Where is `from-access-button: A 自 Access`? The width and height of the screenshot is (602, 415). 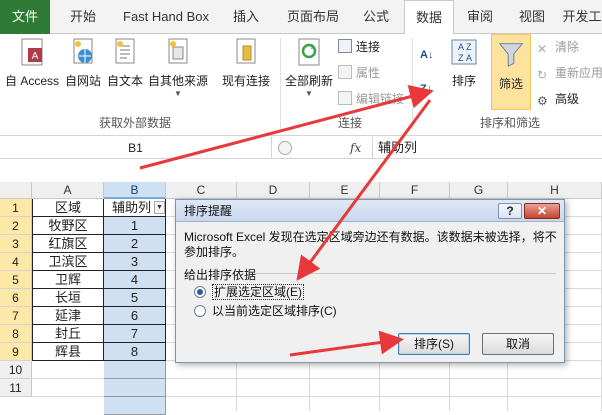 from-access-button: A 自 Access is located at coordinates (32, 62).